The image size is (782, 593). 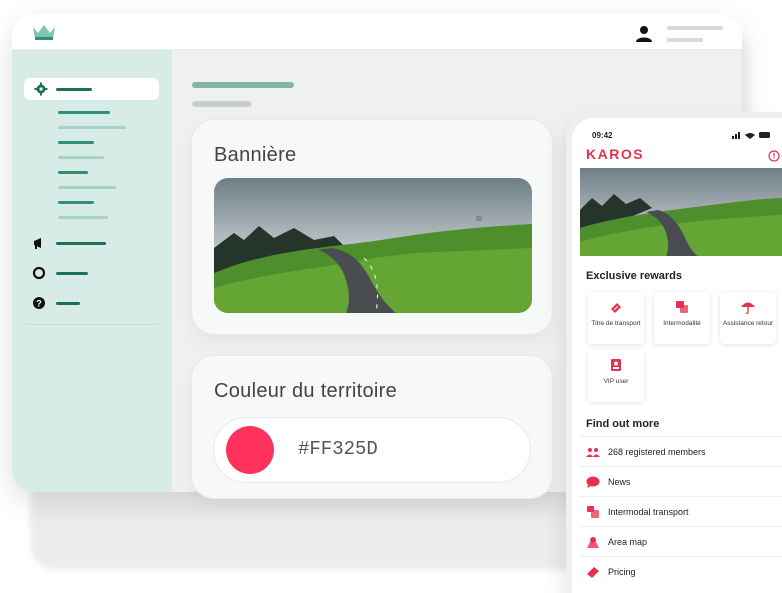 I want to click on reward-tile: VIP user, so click(x=616, y=376).